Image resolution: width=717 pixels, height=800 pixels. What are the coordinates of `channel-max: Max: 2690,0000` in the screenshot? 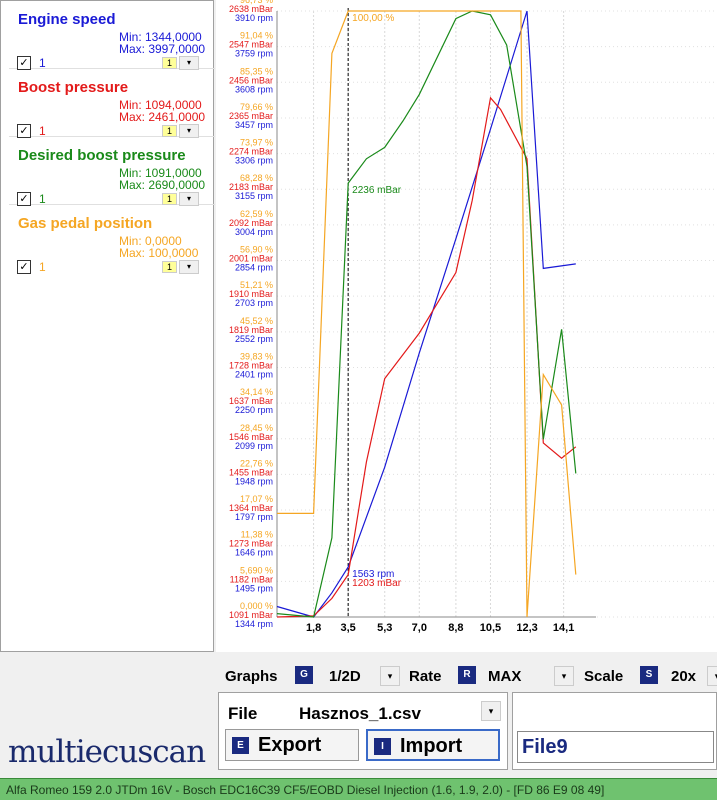 It's located at (162, 185).